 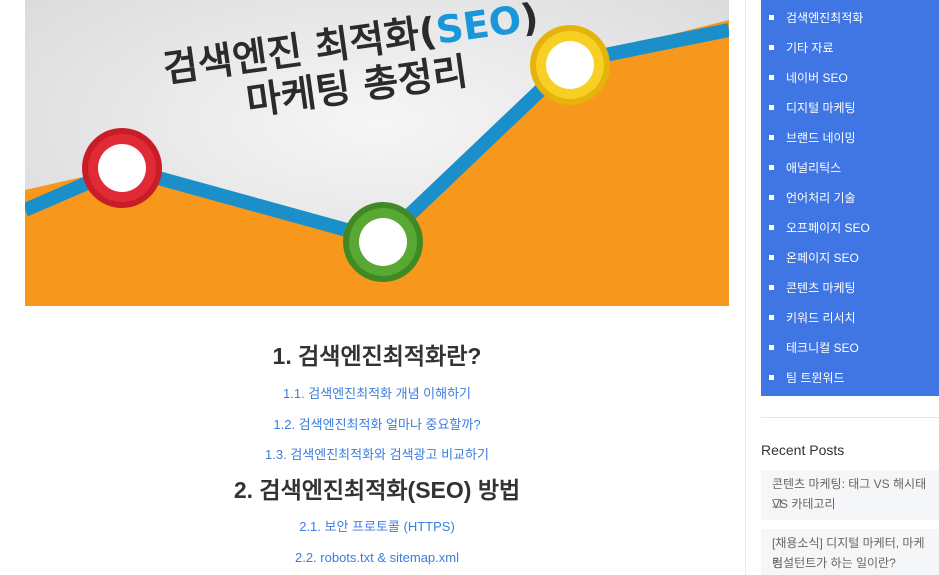 What do you see at coordinates (850, 77) in the screenshot?
I see `category-item: 네이버 SEO` at bounding box center [850, 77].